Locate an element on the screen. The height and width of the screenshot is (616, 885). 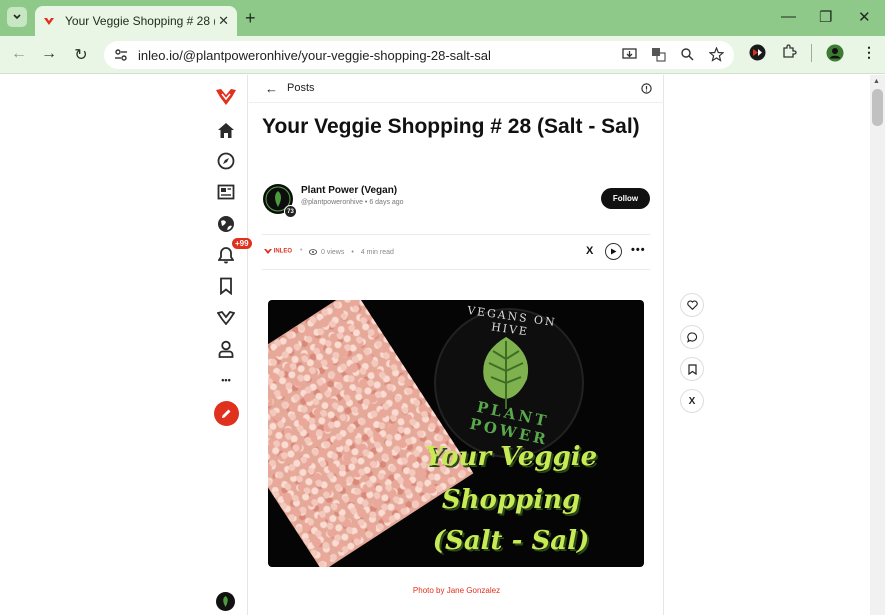
leo-token-icon is located at coordinates (226, 318).